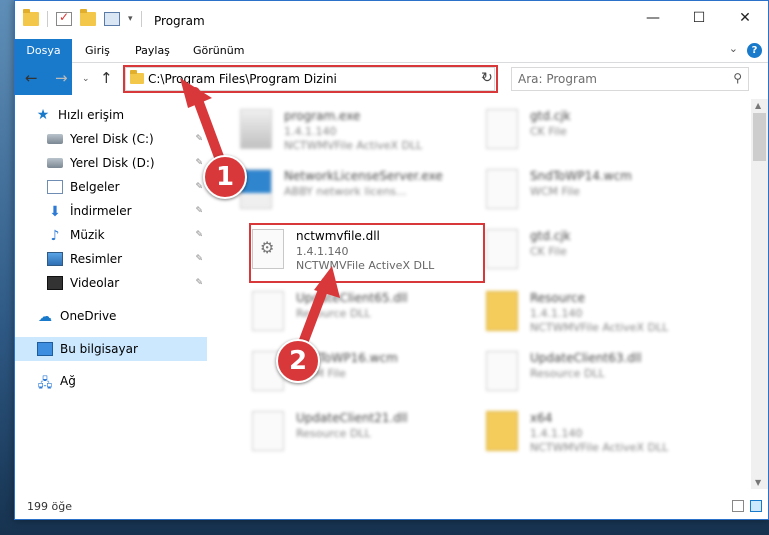  I want to click on executable-file-icon, so click(256, 129).